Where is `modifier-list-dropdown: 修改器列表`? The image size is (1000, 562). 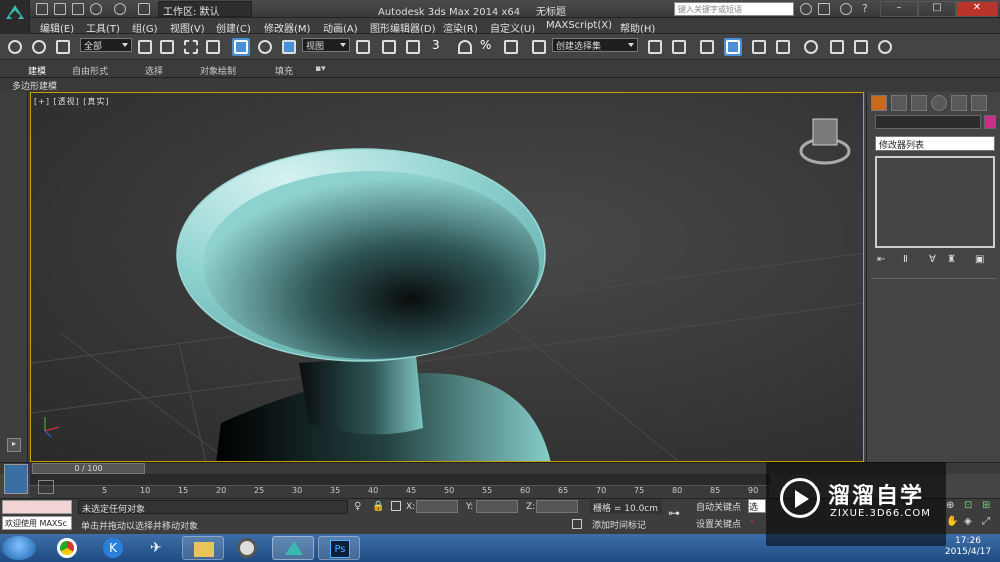
modifier-list-dropdown: 修改器列表 is located at coordinates (935, 143).